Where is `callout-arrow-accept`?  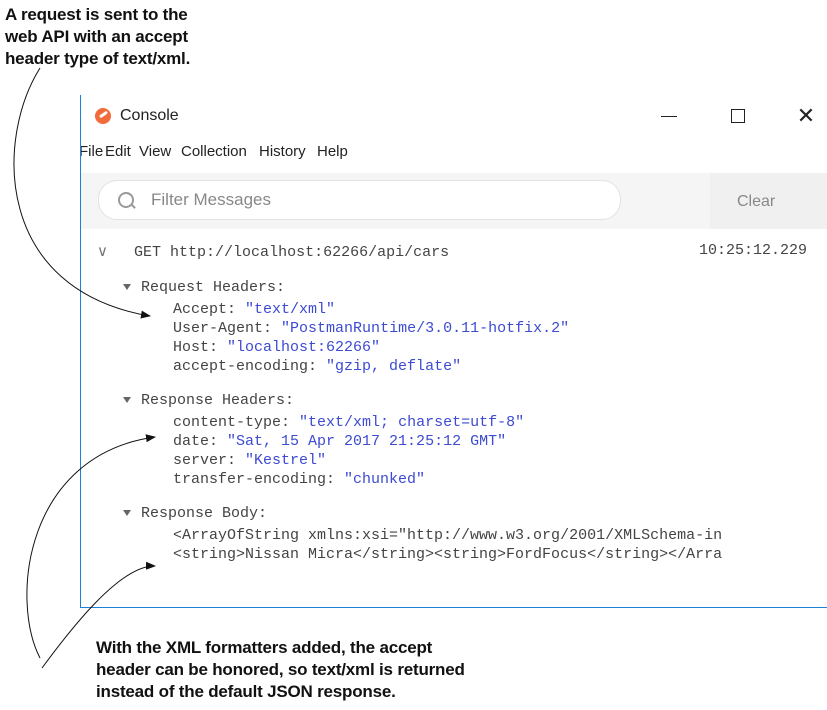
callout-arrow-accept is located at coordinates (82, 193).